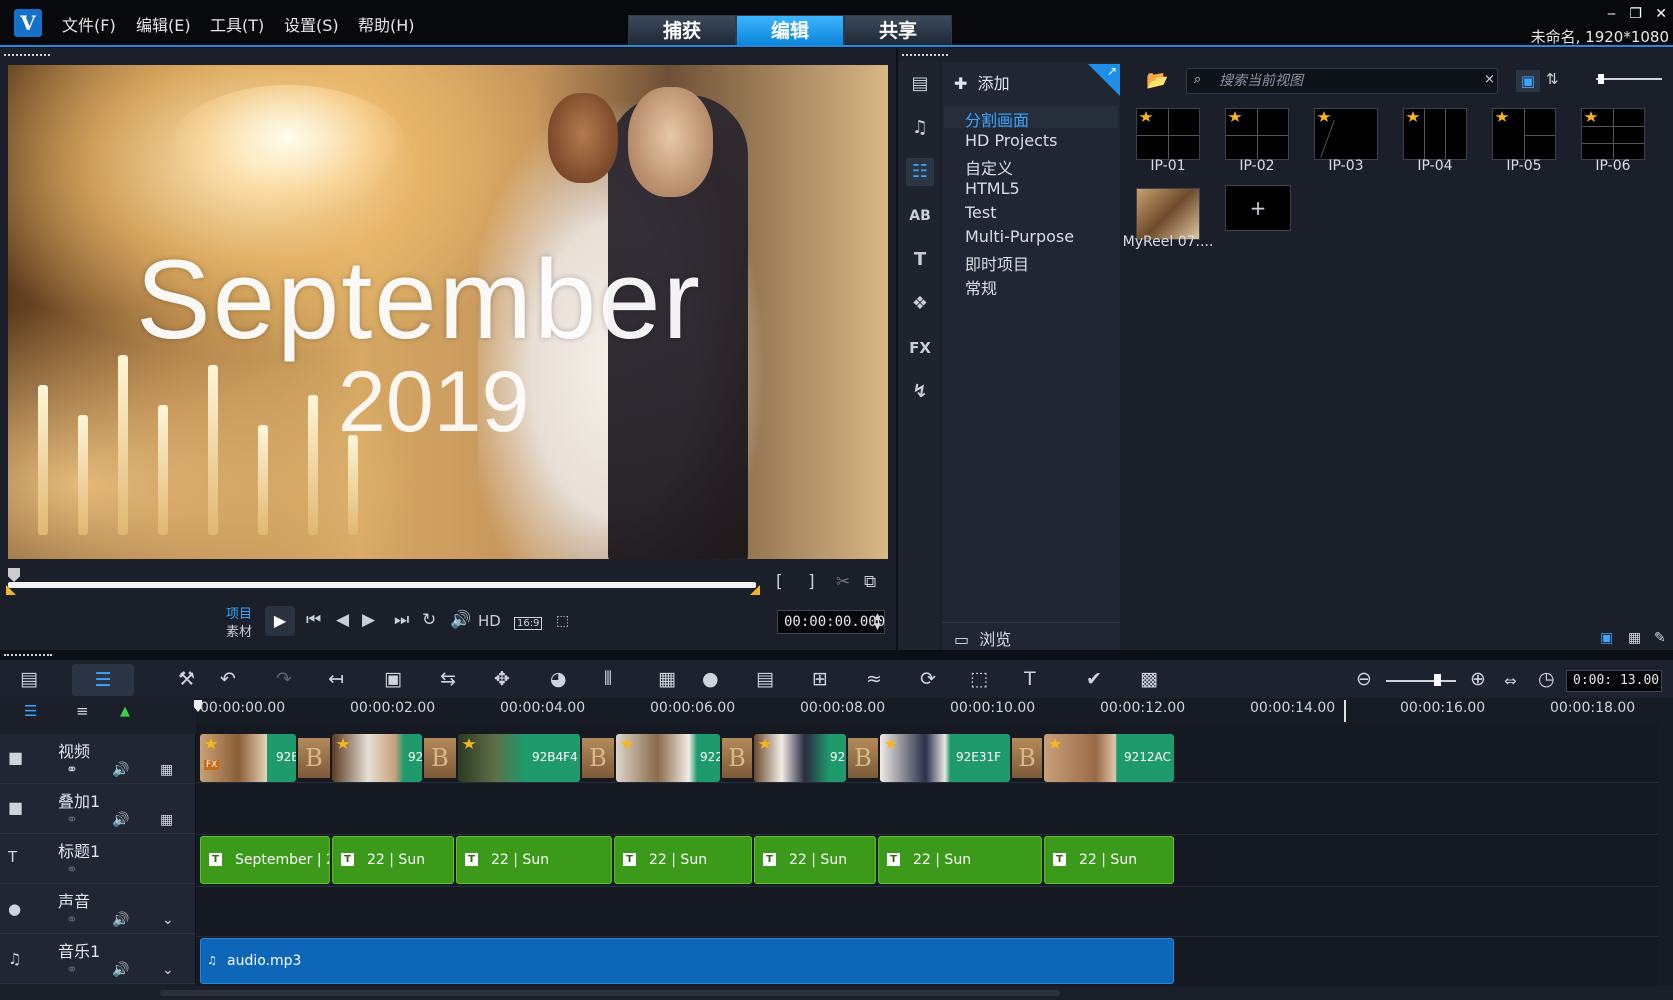 The width and height of the screenshot is (1673, 1000). I want to click on record-screen-icon: ▣, so click(393, 679).